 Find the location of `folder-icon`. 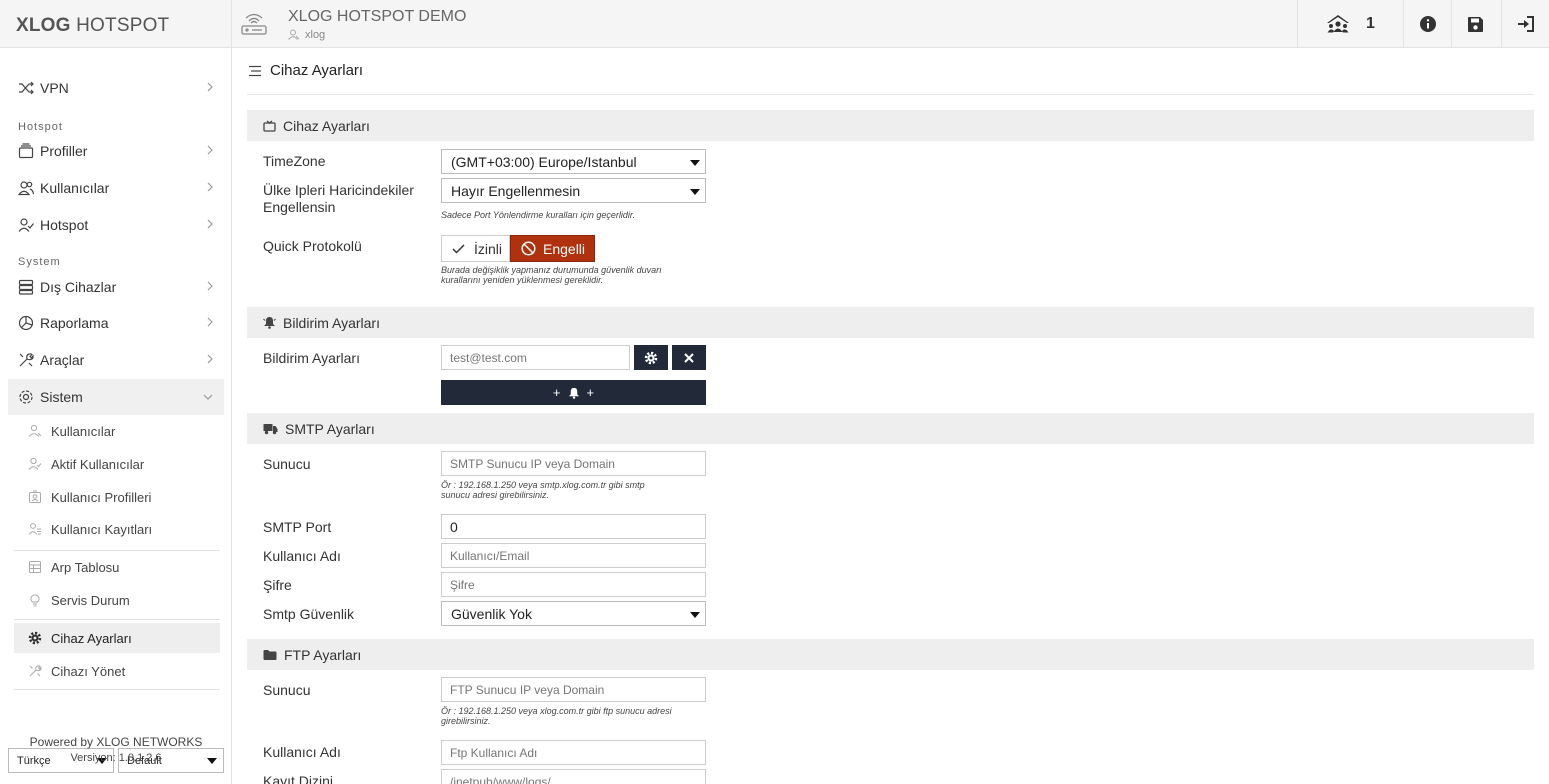

folder-icon is located at coordinates (270, 654).